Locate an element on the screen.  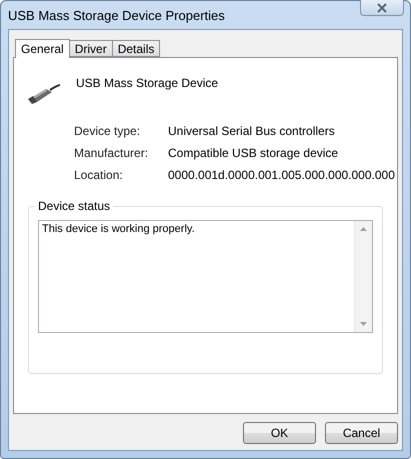
dialog-button: OK is located at coordinates (279, 433).